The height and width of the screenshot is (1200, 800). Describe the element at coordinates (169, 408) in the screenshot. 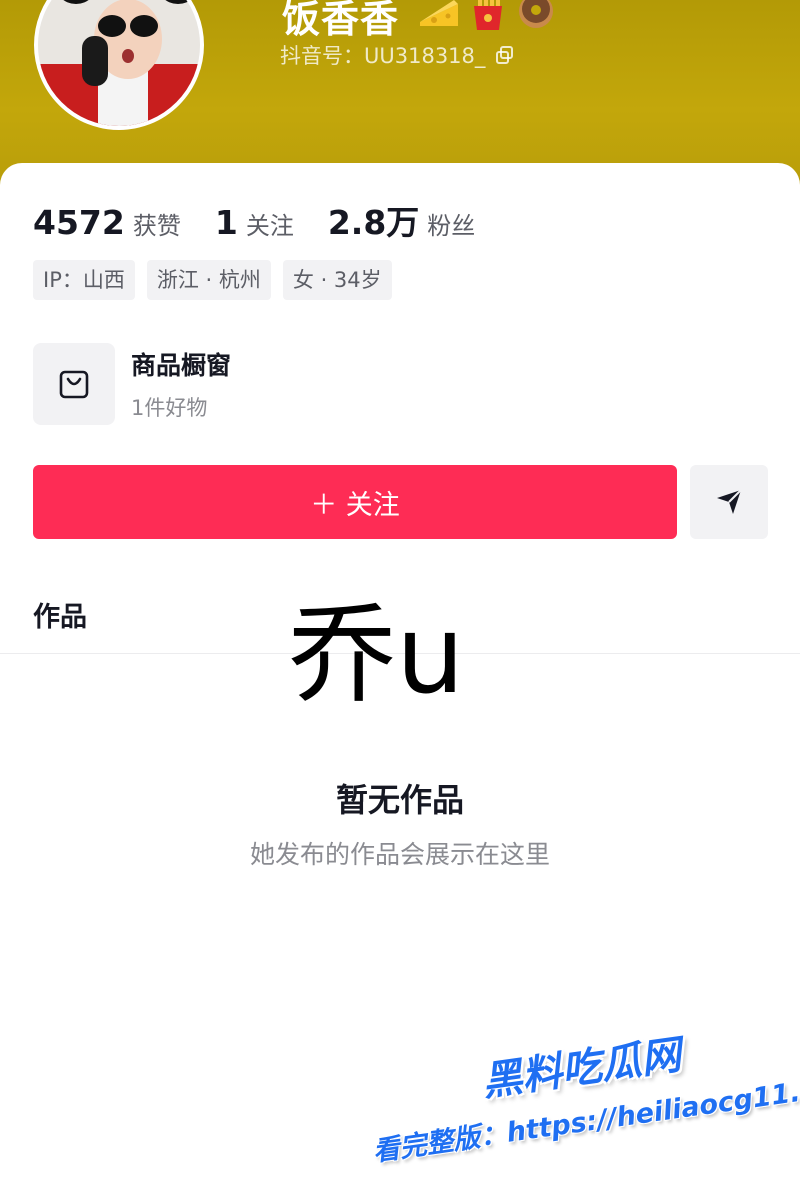

I see `shop-subtitle: 1件好物` at that location.